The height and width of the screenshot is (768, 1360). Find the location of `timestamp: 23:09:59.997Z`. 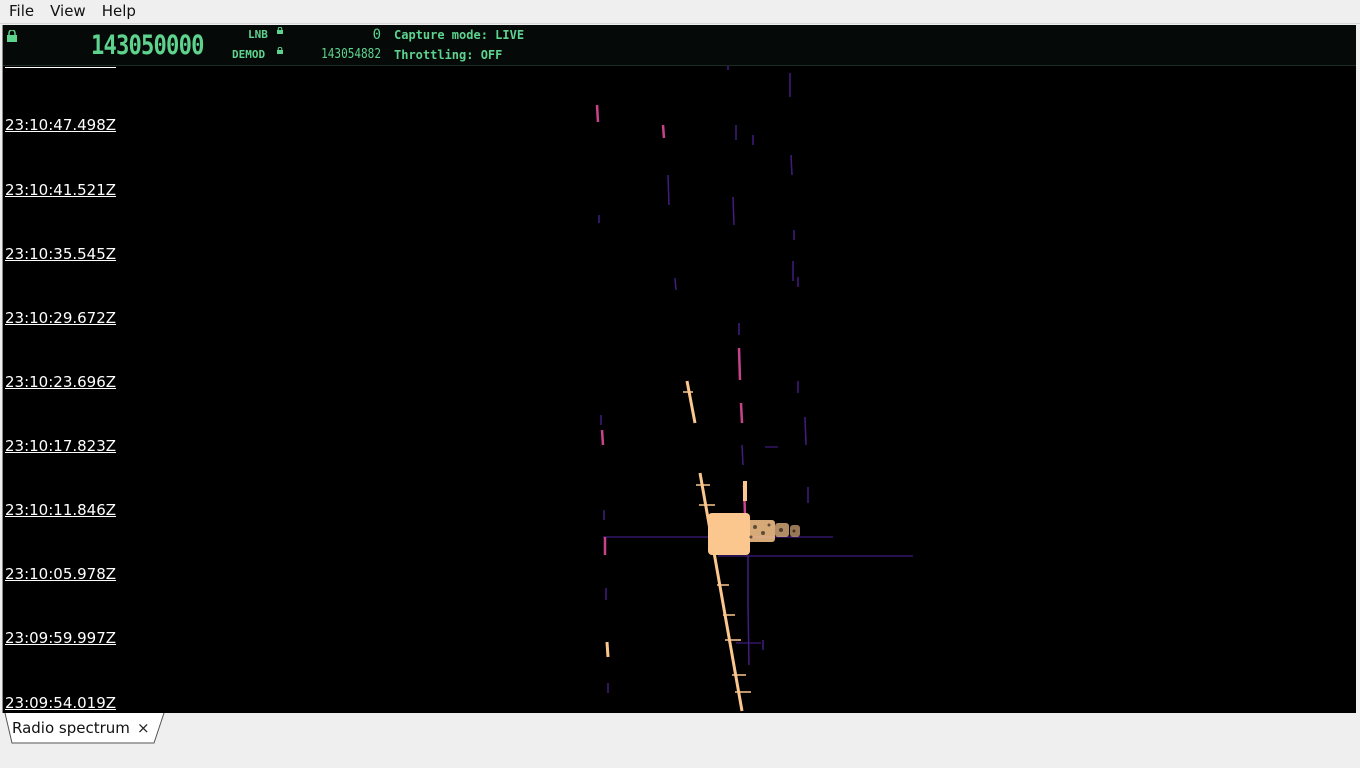

timestamp: 23:09:59.997Z is located at coordinates (61, 638).